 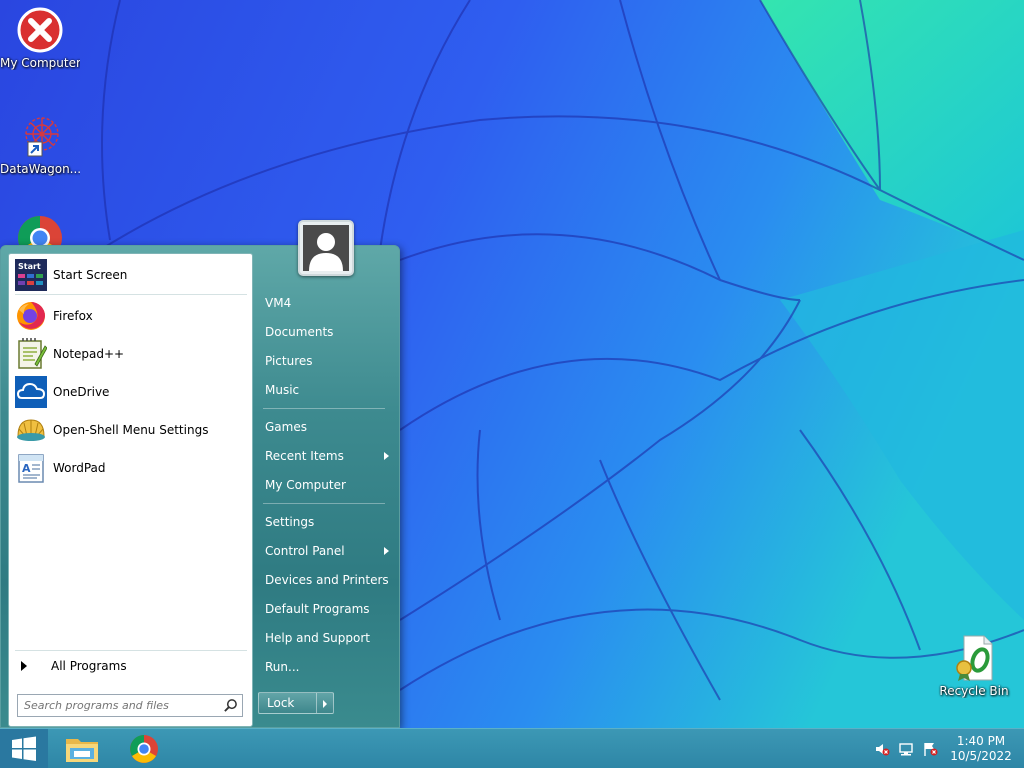 I want to click on chrome-icon, so click(x=144, y=749).